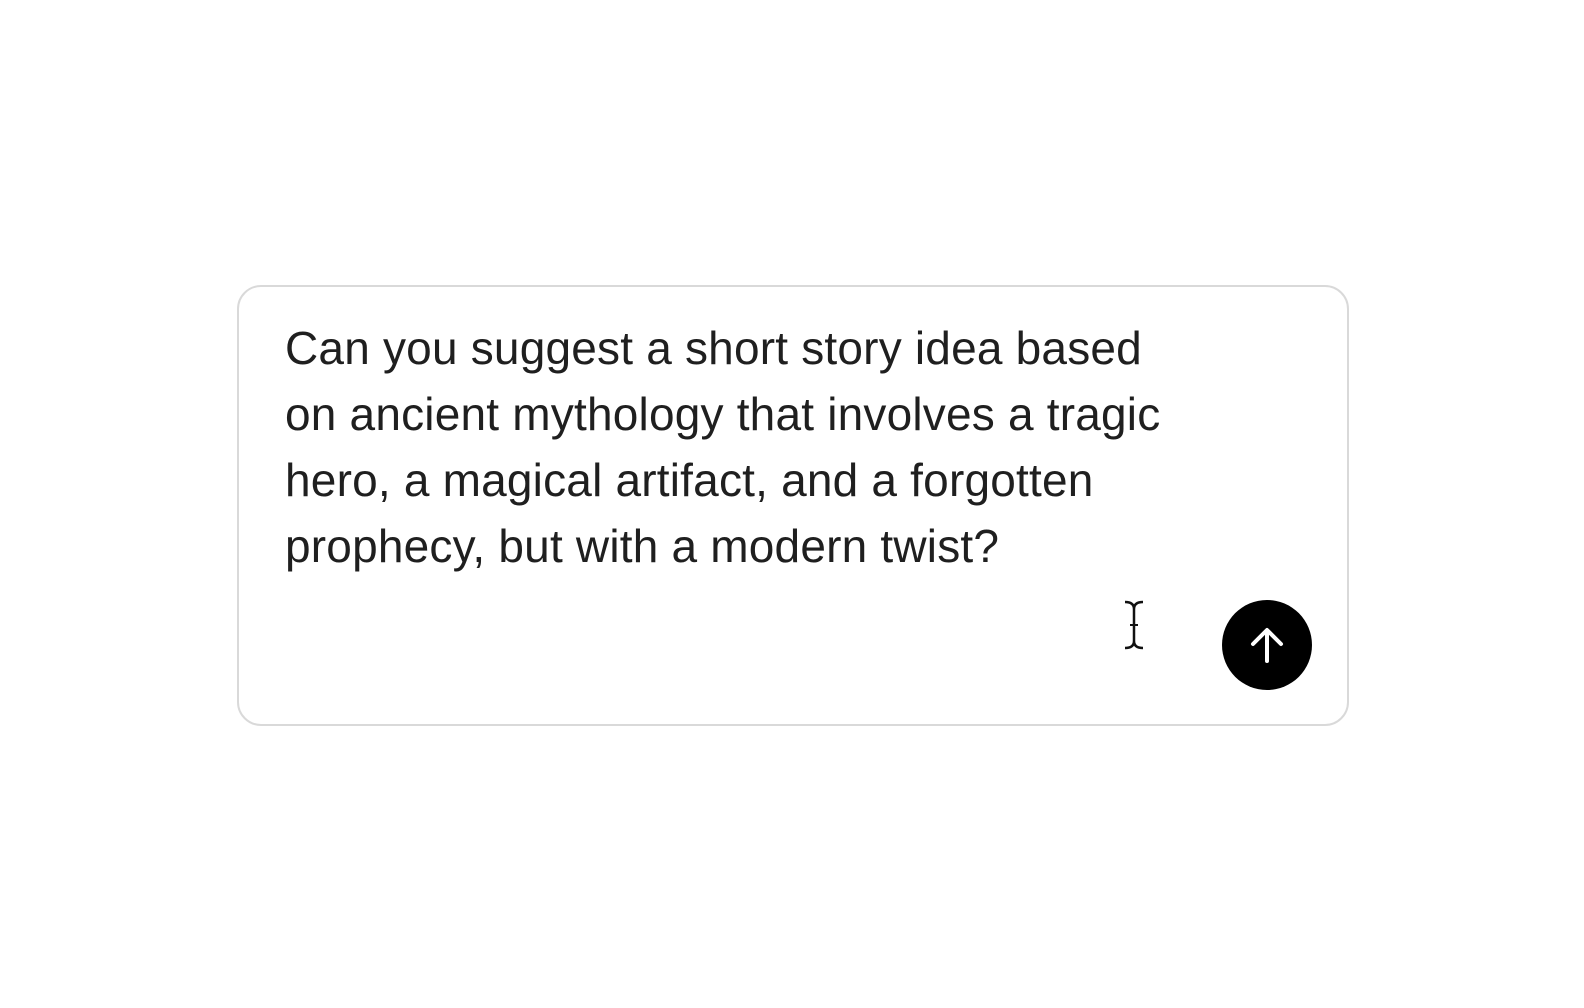  What do you see at coordinates (1134, 625) in the screenshot?
I see `text-cursor-icon` at bounding box center [1134, 625].